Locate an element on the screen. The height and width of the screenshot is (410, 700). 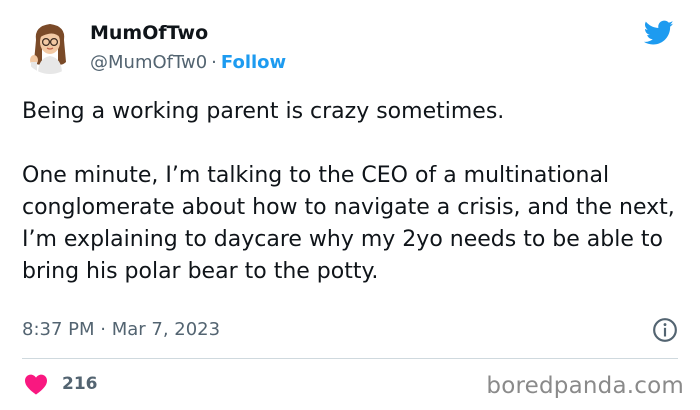
tweet-timestamp: 8:37 PM · Mar 7, 2023 is located at coordinates (121, 329).